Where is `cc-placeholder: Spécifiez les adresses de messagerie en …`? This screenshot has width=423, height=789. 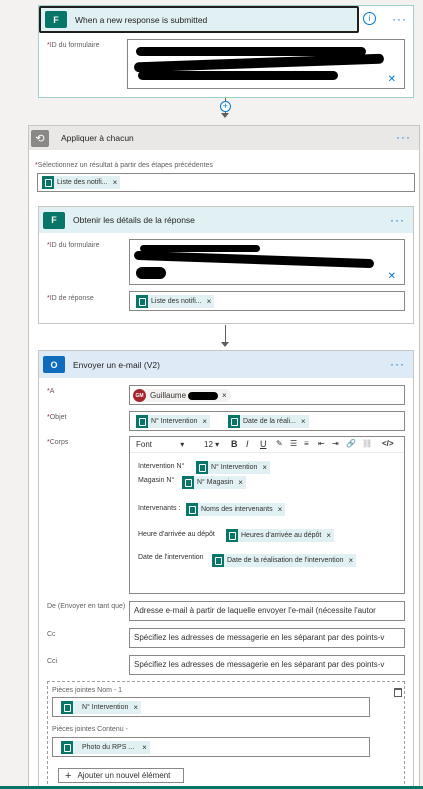 cc-placeholder: Spécifiez les adresses de messagerie en … is located at coordinates (259, 637).